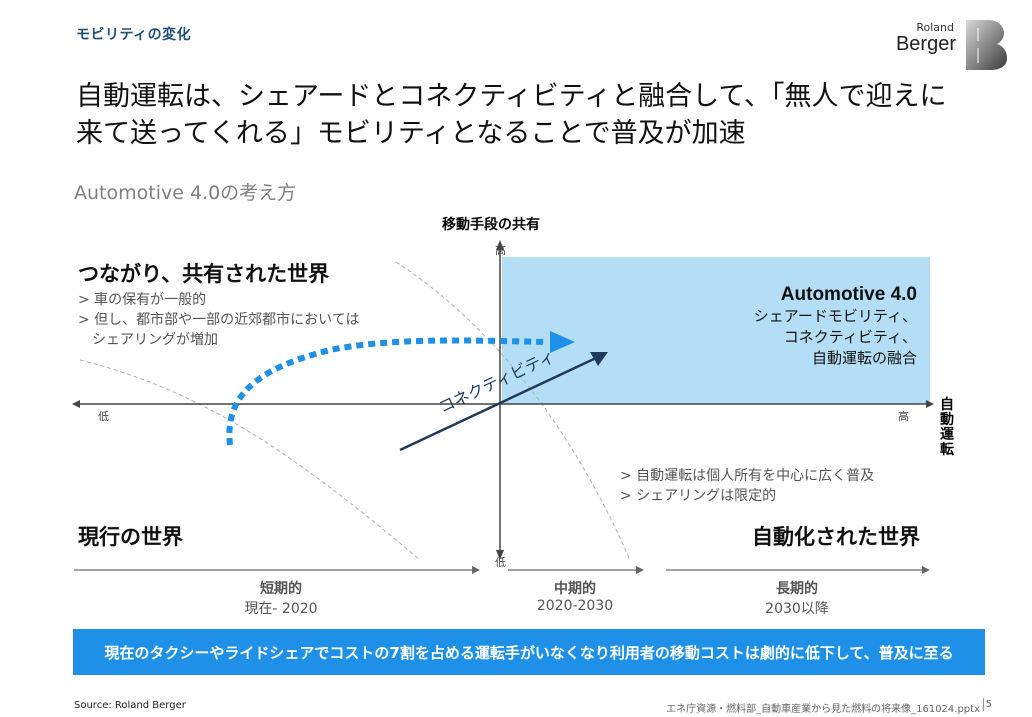 This screenshot has height=717, width=1032. Describe the element at coordinates (903, 416) in the screenshot. I see `x-high-label: 高` at that location.